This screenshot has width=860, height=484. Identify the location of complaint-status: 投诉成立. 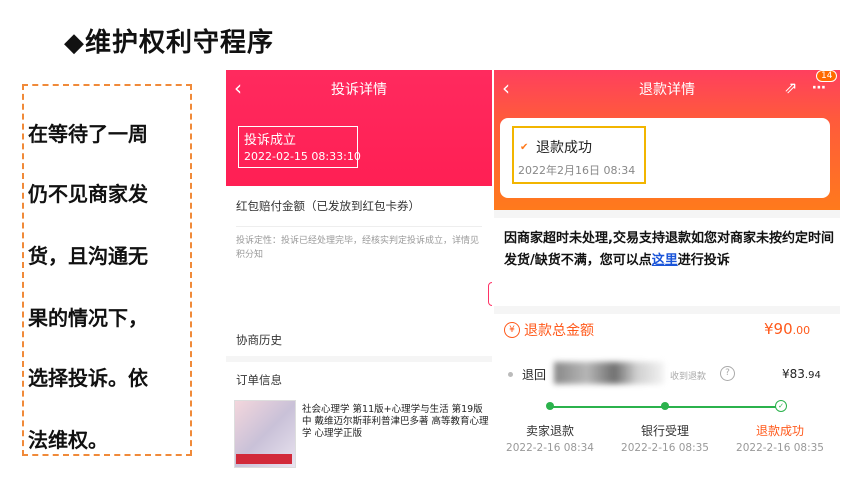
(270, 140).